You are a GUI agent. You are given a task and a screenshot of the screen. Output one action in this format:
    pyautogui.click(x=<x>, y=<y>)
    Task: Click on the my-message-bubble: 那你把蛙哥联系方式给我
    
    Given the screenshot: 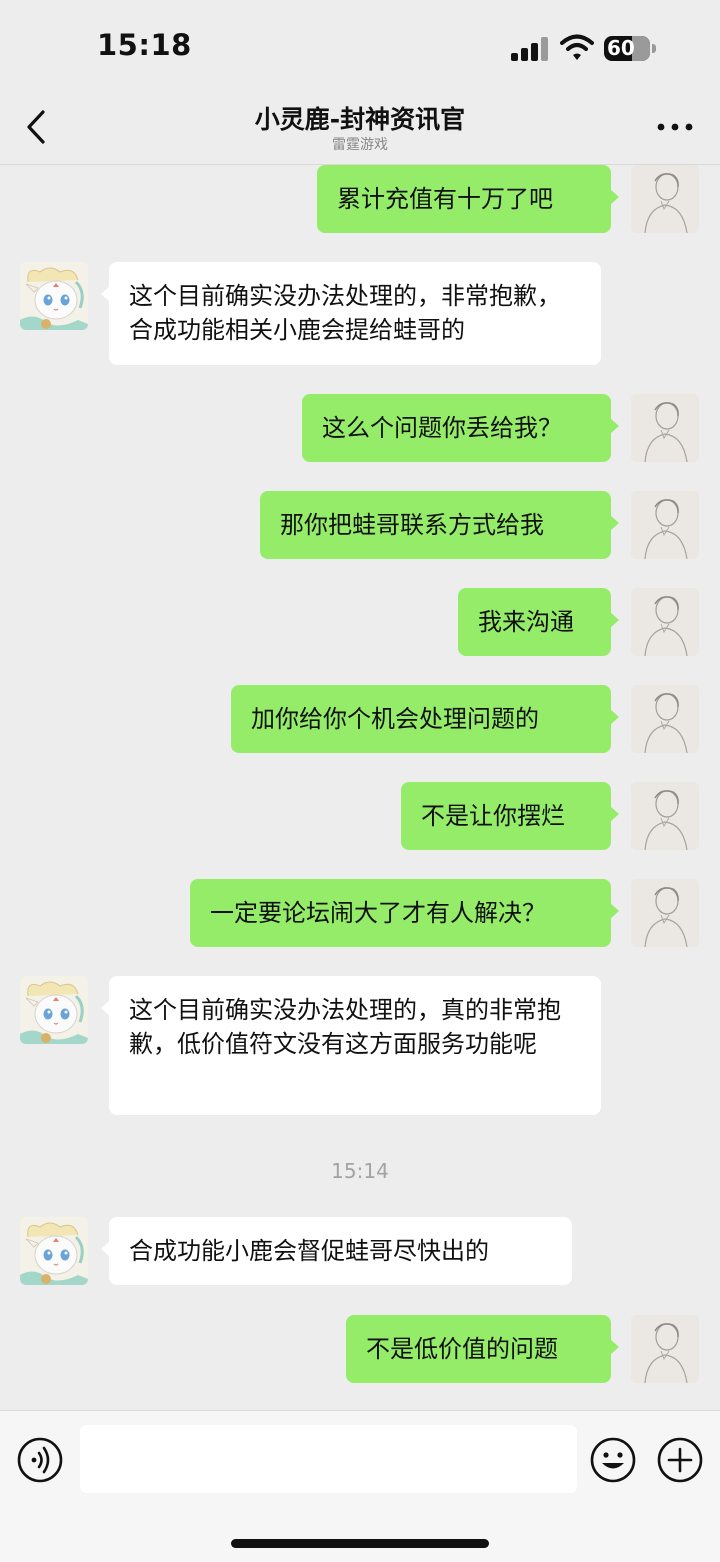 What is the action you would take?
    pyautogui.click(x=439, y=525)
    